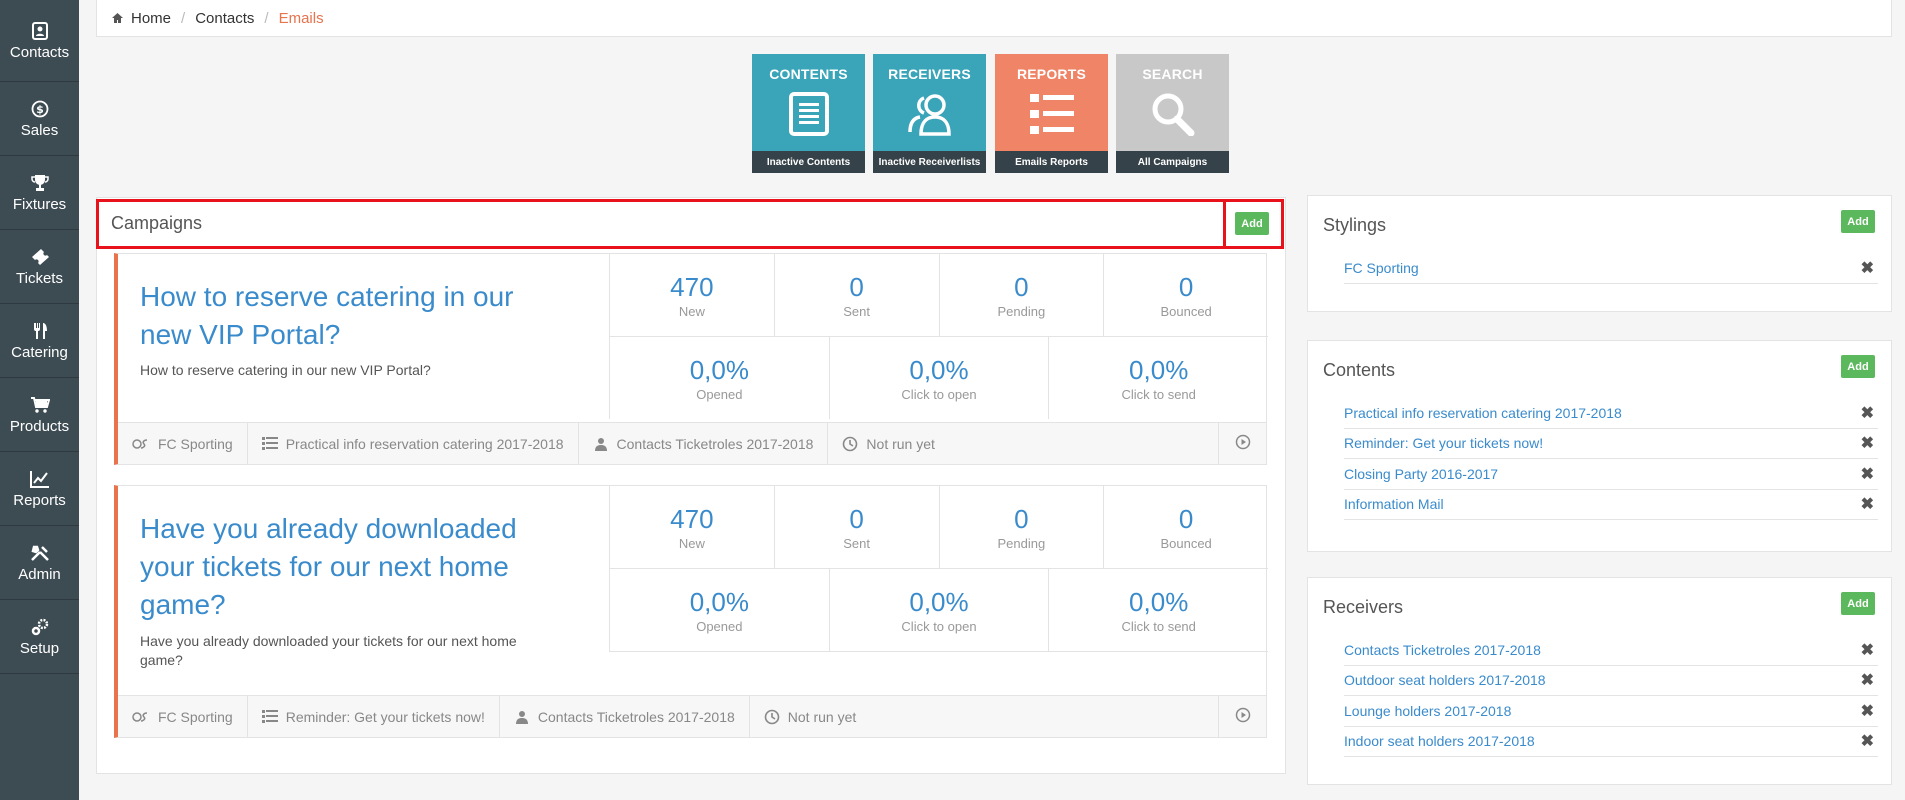 The image size is (1905, 800). What do you see at coordinates (601, 444) in the screenshot?
I see `receivers-icon` at bounding box center [601, 444].